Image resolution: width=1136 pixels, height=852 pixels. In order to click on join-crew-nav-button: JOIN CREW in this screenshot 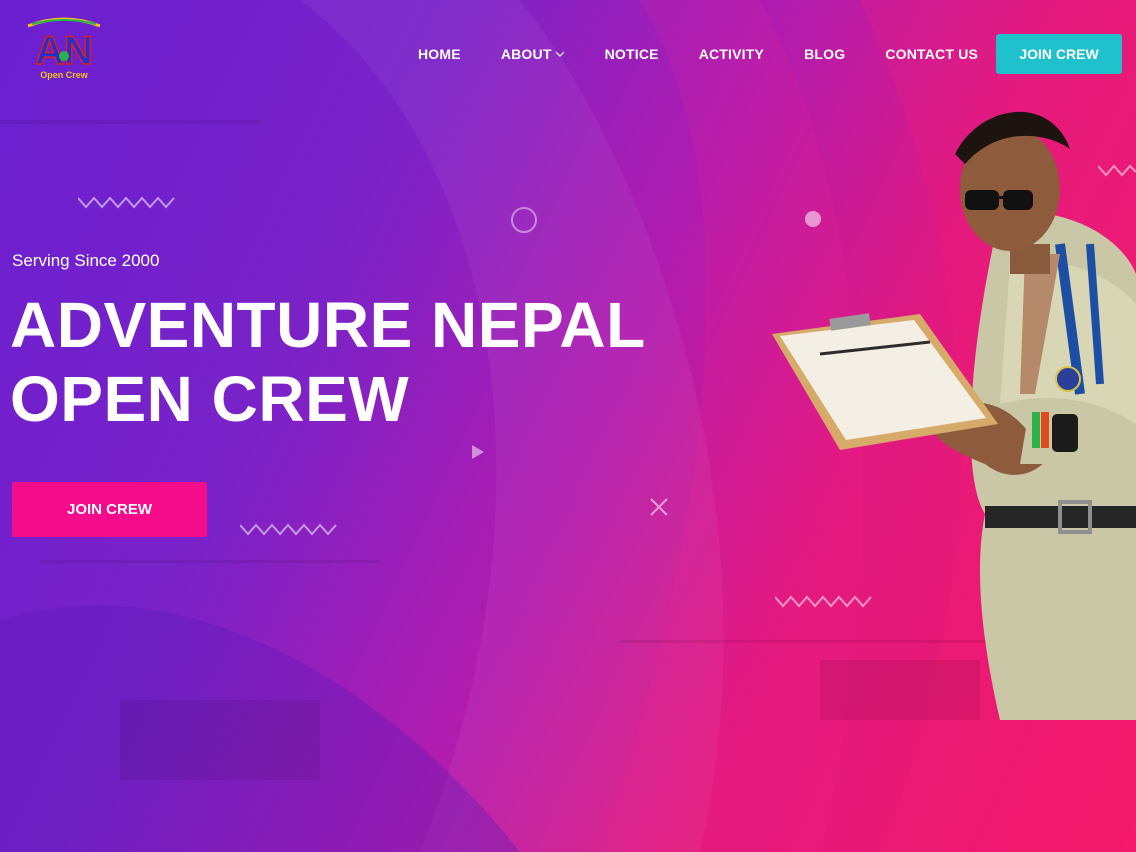, I will do `click(1059, 54)`.